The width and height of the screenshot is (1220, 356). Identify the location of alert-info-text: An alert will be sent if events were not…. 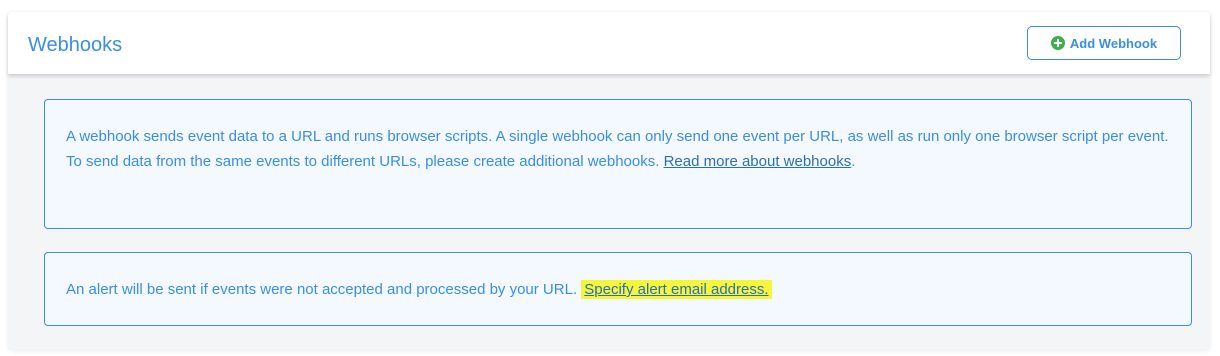
(324, 289).